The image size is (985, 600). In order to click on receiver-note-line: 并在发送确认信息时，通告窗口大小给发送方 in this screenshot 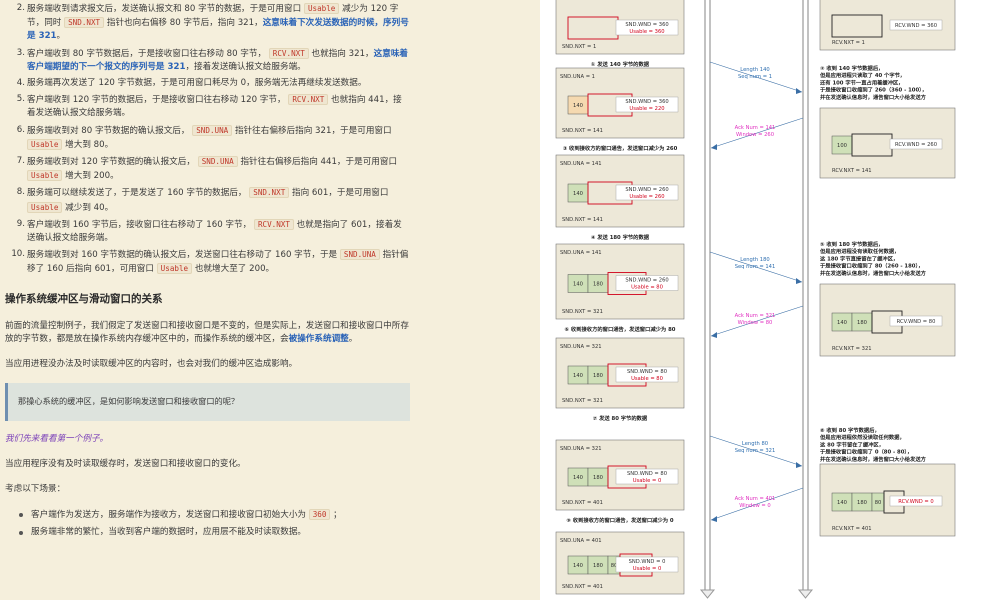, I will do `click(873, 97)`.